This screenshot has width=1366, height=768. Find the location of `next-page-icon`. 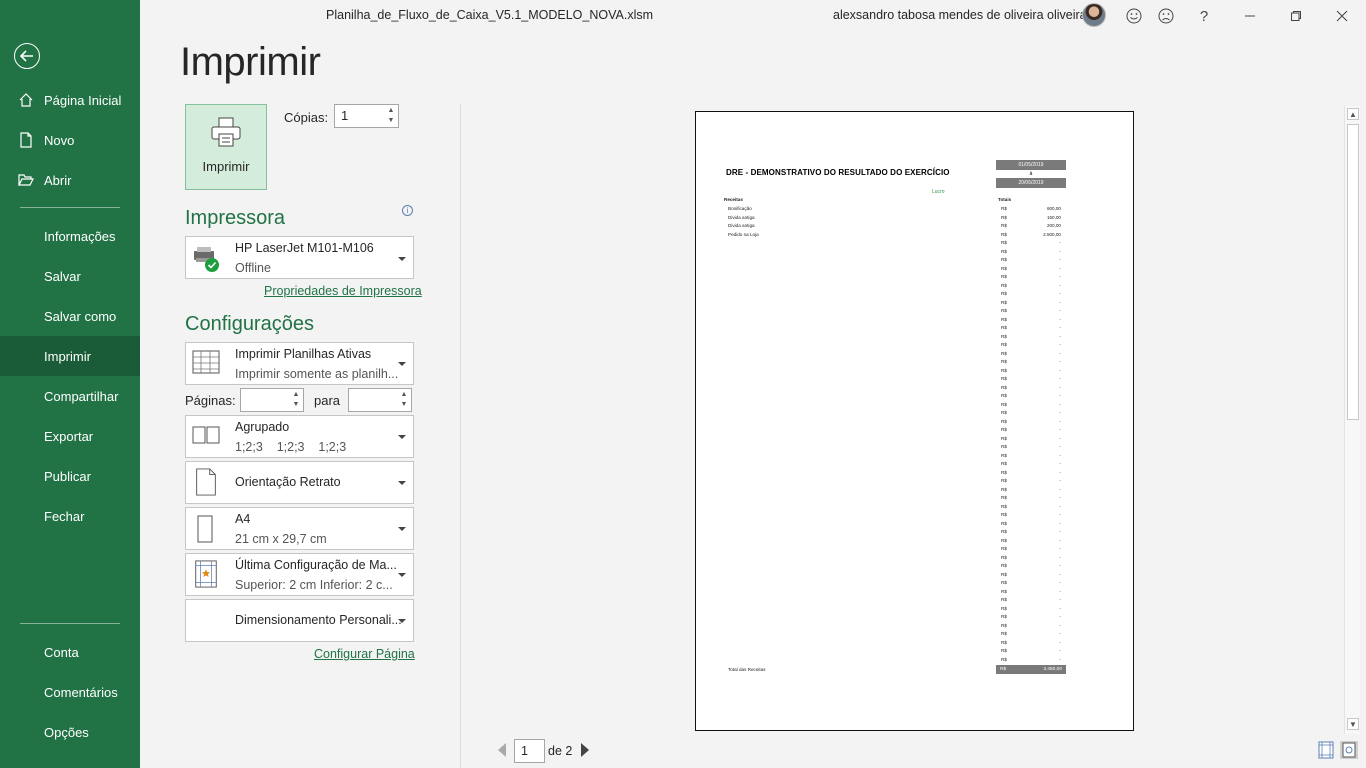

next-page-icon is located at coordinates (585, 750).